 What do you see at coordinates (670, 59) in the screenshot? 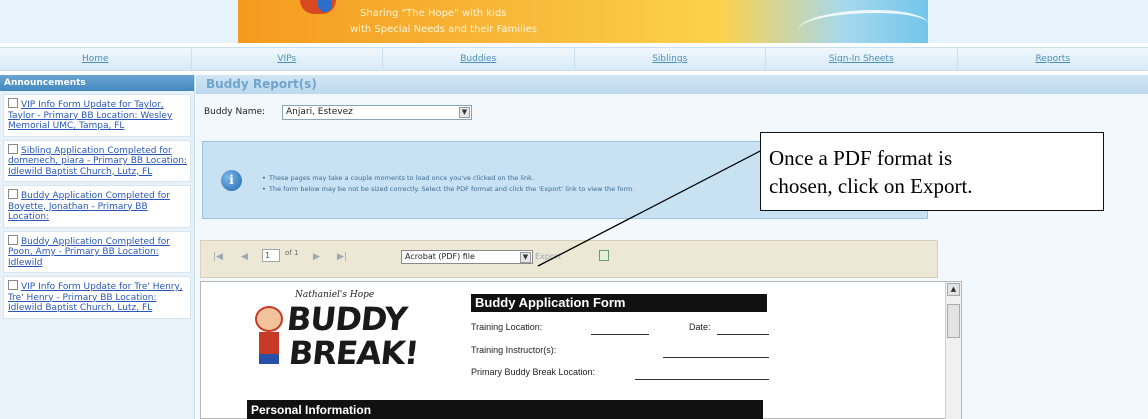
I see `nav-siblings: Siblings` at bounding box center [670, 59].